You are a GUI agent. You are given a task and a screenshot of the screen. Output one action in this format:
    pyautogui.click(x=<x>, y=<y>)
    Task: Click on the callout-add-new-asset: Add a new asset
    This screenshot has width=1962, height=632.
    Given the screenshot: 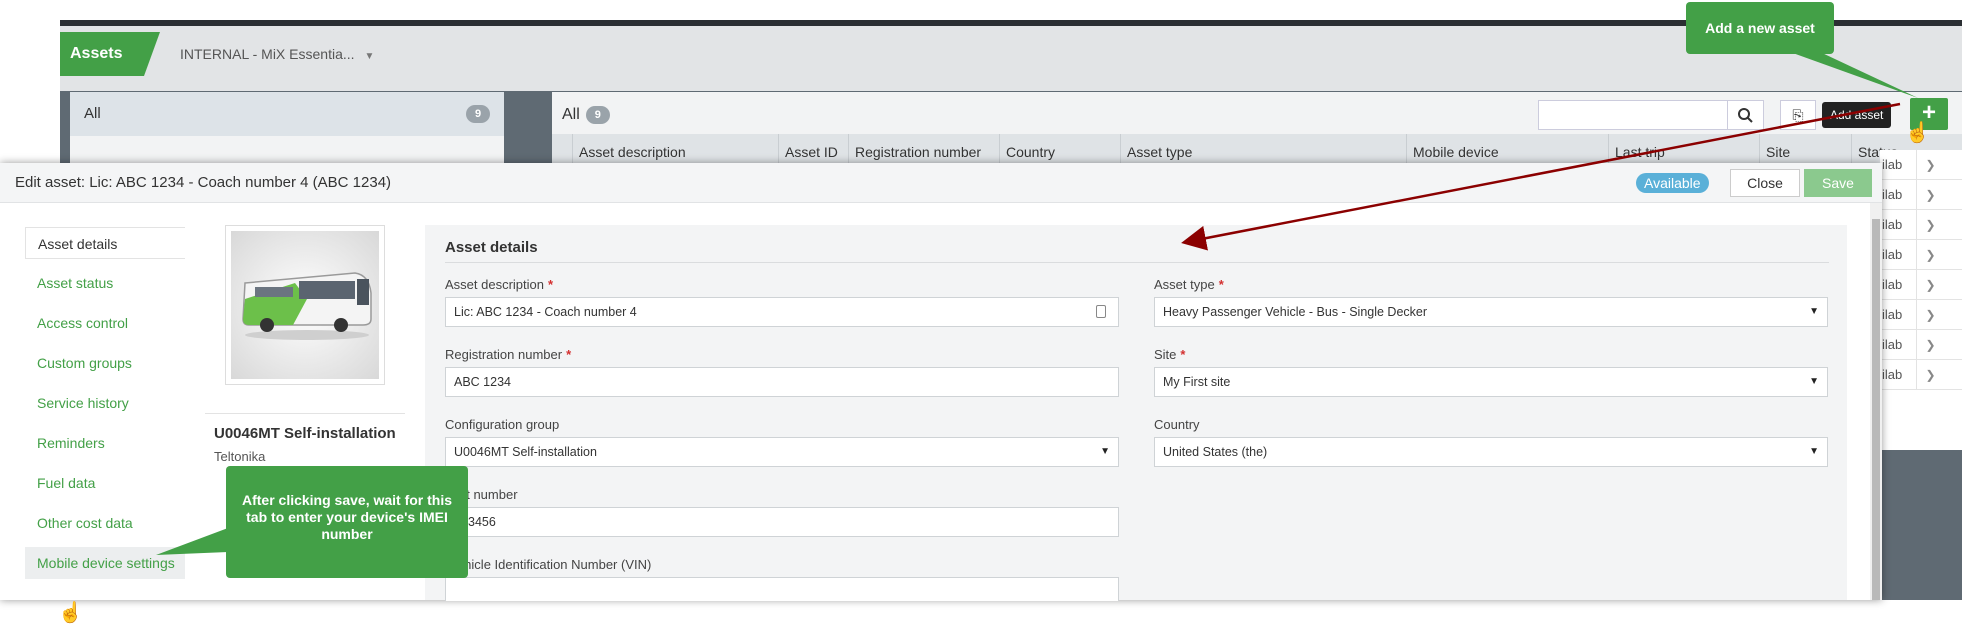 What is the action you would take?
    pyautogui.click(x=1760, y=28)
    